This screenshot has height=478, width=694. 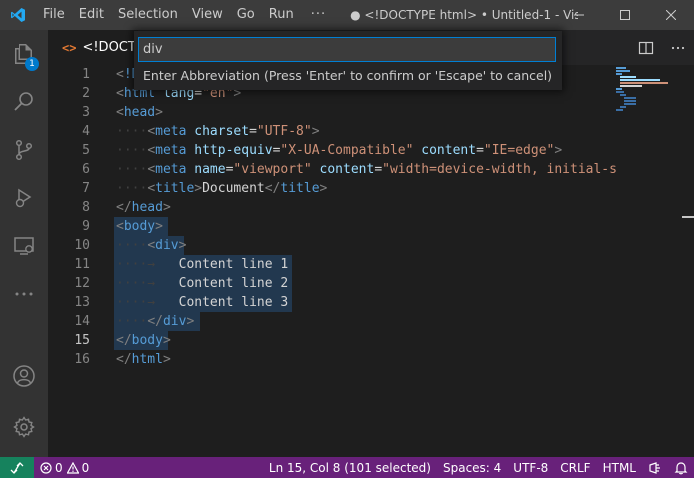 What do you see at coordinates (472, 467) in the screenshot?
I see `indentation-setting: Spaces: 4` at bounding box center [472, 467].